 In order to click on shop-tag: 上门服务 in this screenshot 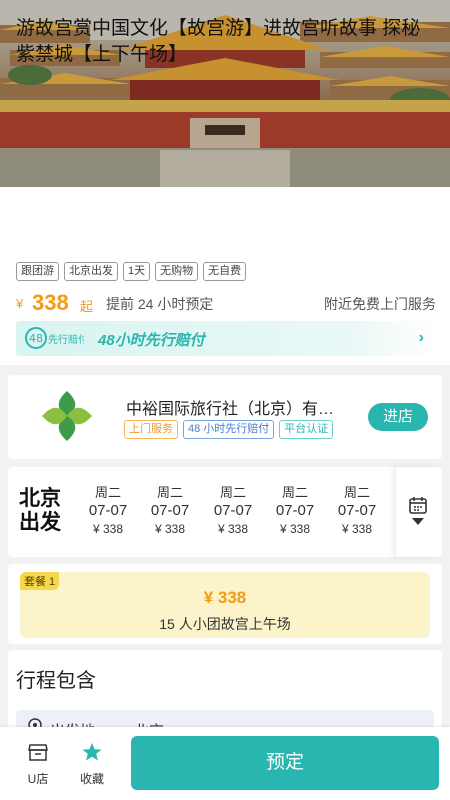, I will do `click(151, 429)`.